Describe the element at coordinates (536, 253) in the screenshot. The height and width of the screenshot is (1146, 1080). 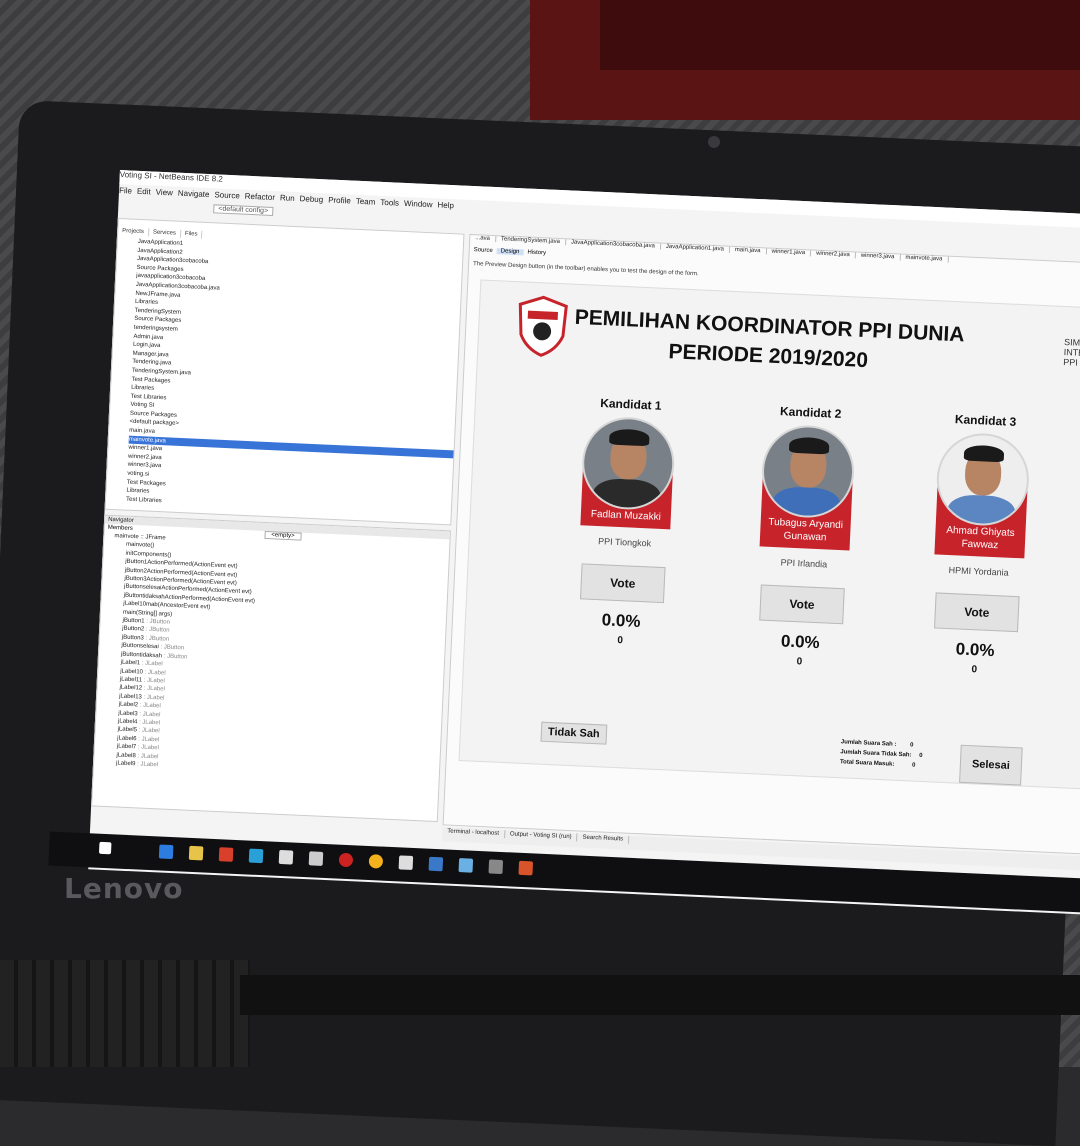
I see `subtab-history: History` at that location.